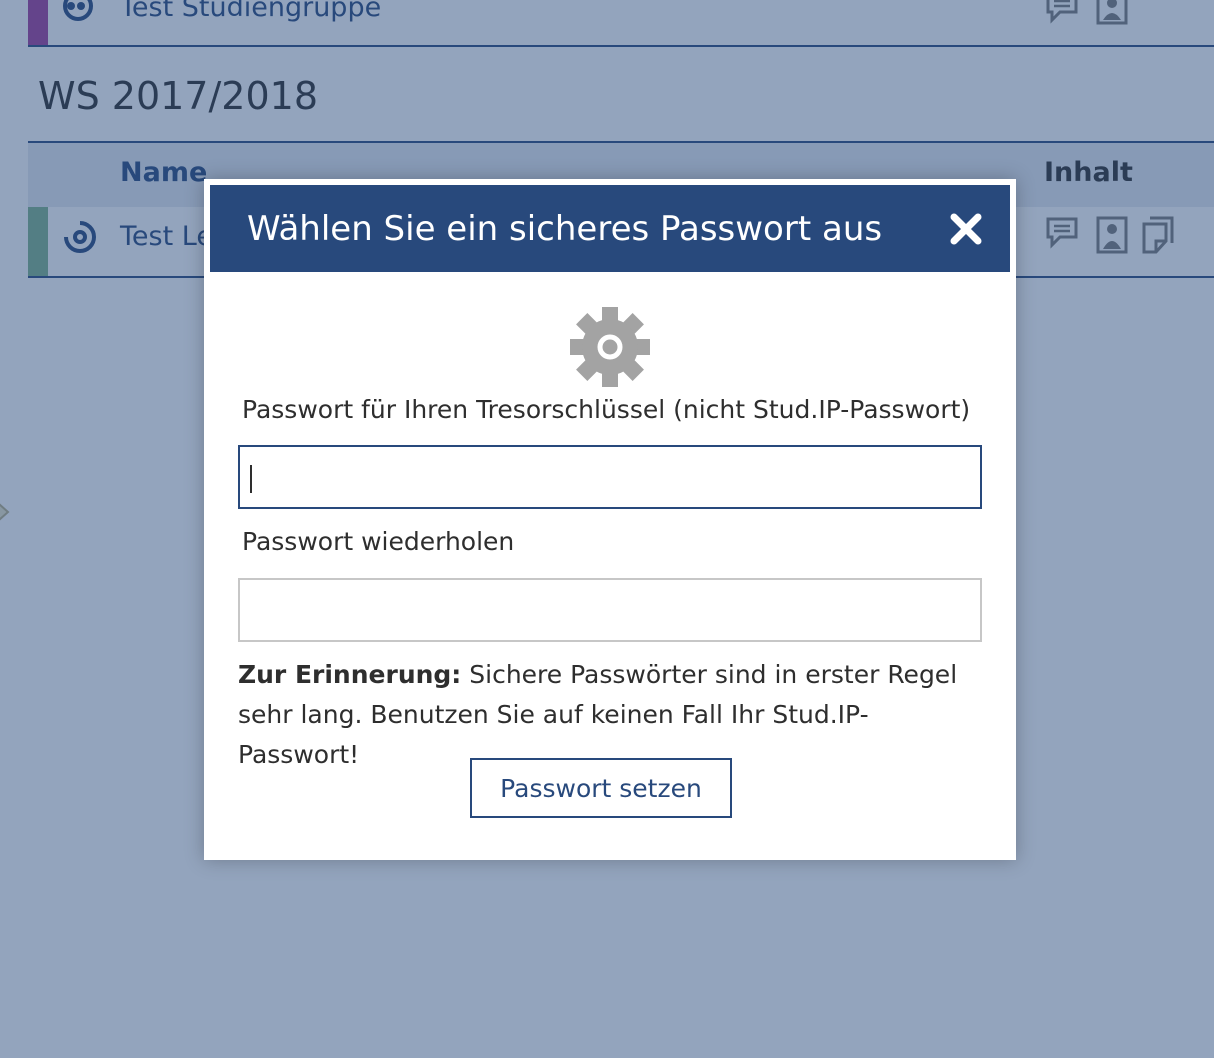  What do you see at coordinates (378, 541) in the screenshot?
I see `password-repeat-label: Passwort wiederholen` at bounding box center [378, 541].